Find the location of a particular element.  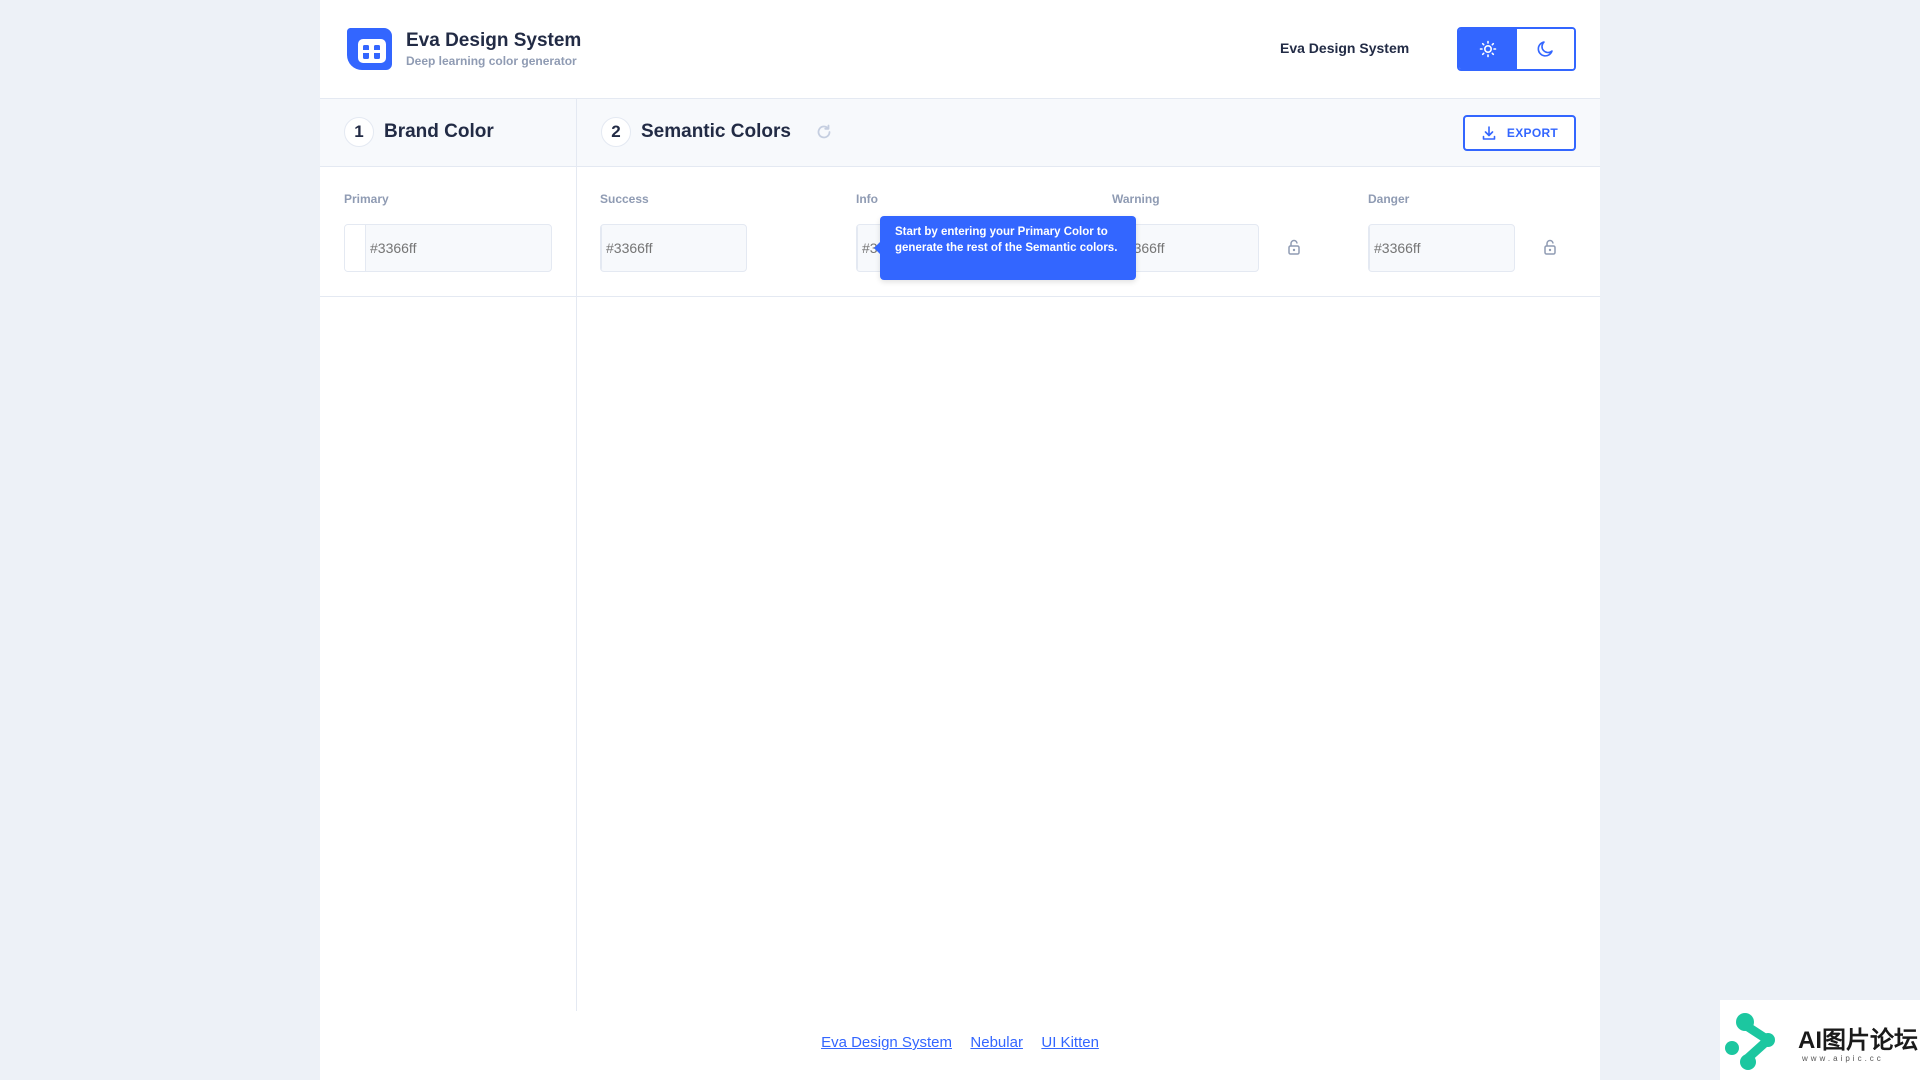

light-theme-button is located at coordinates (1488, 49).